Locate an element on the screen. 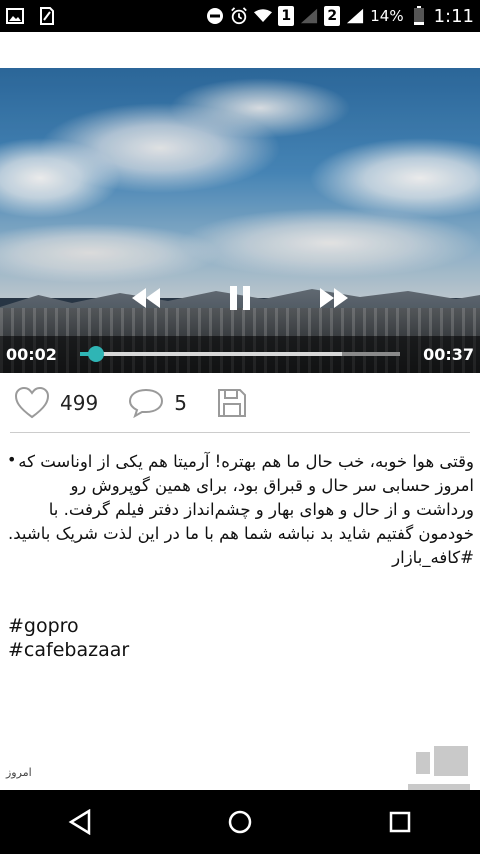  total-time: 00:37 is located at coordinates (448, 354).